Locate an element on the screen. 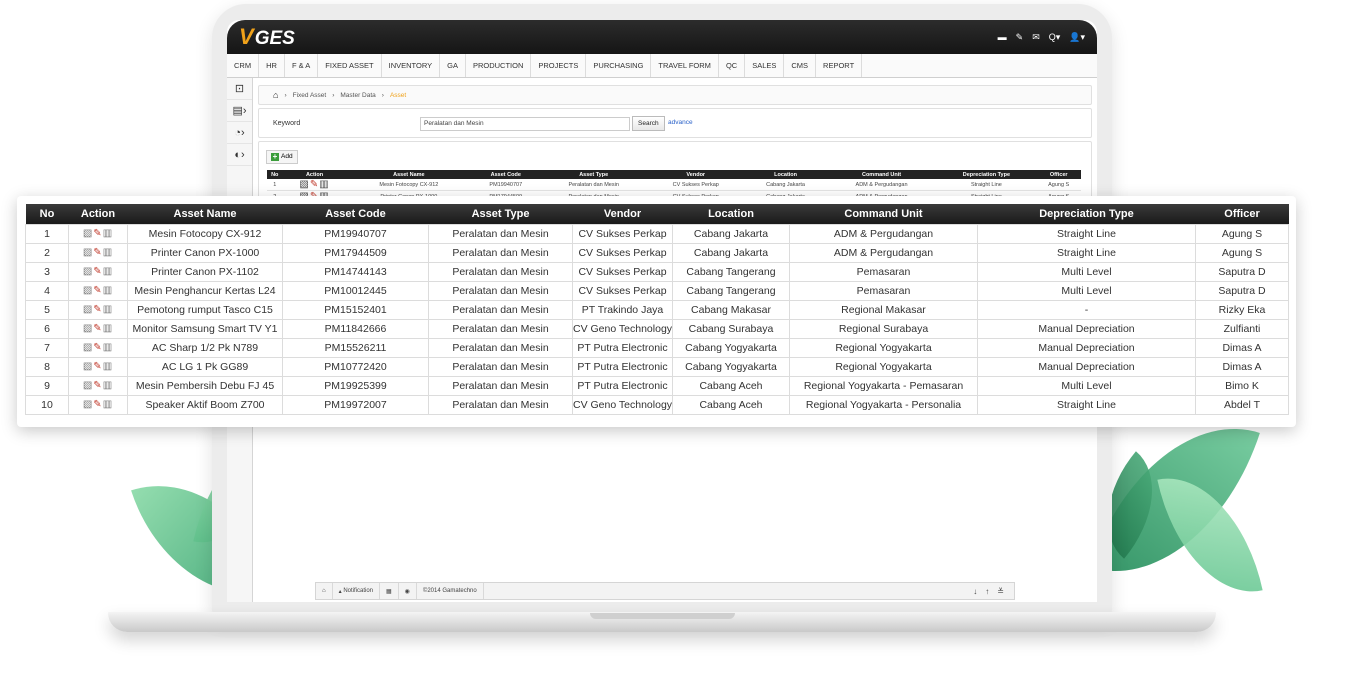 The width and height of the screenshot is (1369, 691). notification-button: ▴ Notification is located at coordinates (356, 591).